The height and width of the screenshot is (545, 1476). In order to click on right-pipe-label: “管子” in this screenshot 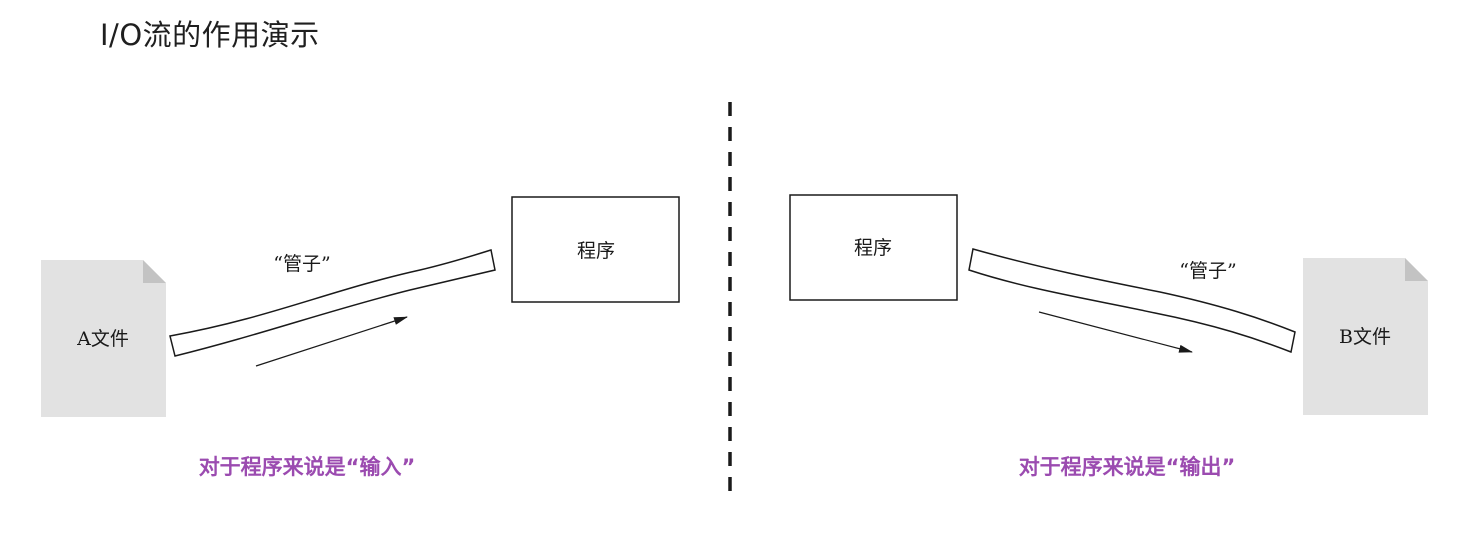, I will do `click(1207, 271)`.